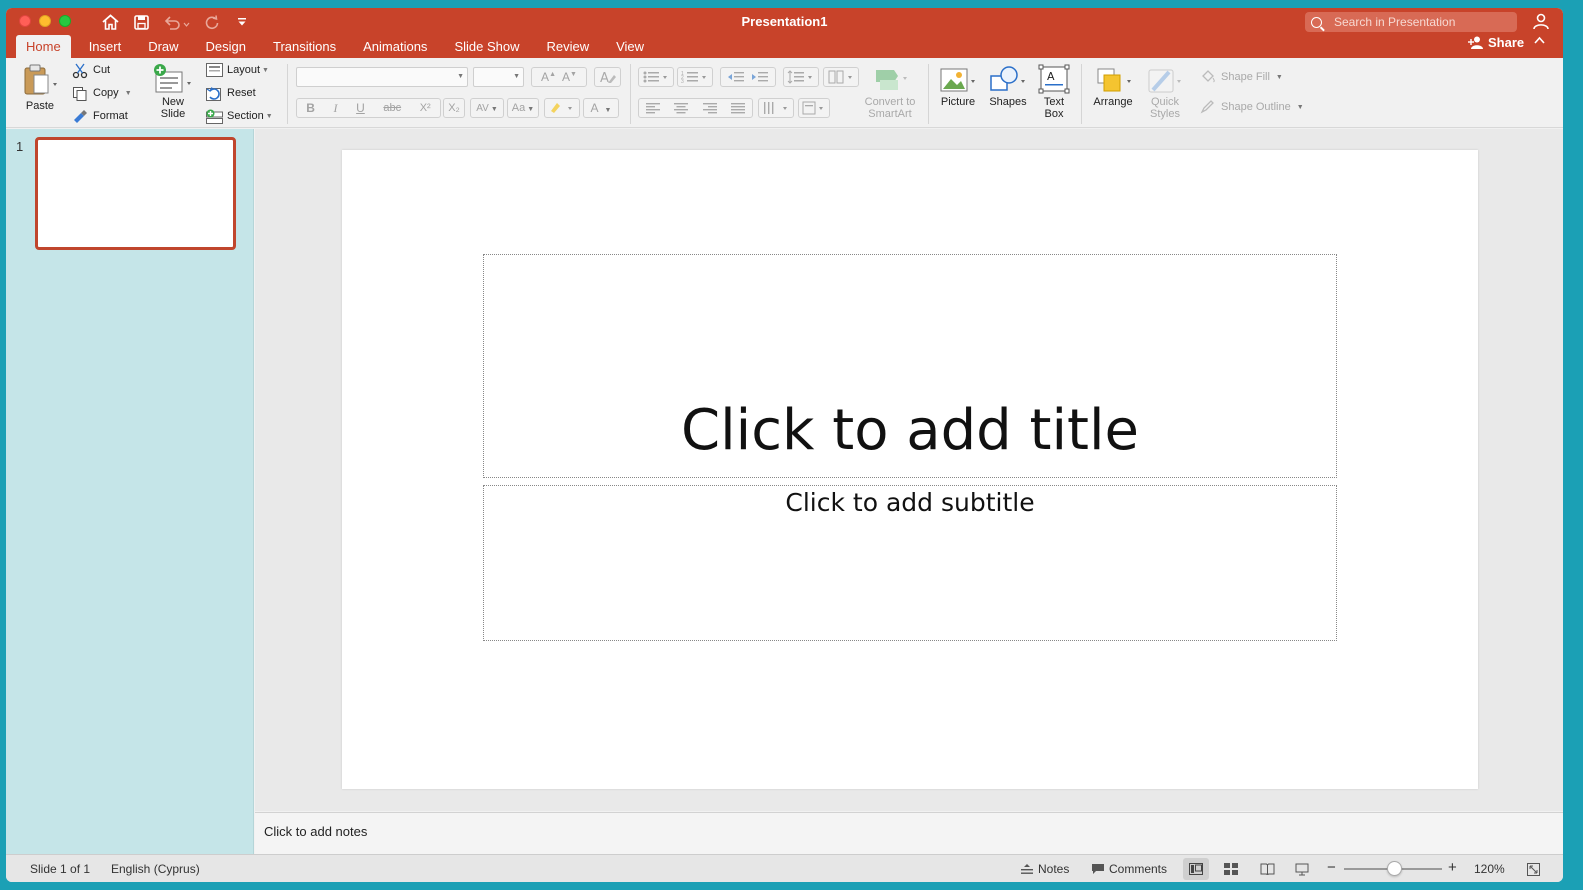 Image resolution: width=1583 pixels, height=890 pixels. What do you see at coordinates (1044, 869) in the screenshot?
I see `notes-toggle-button: Notes` at bounding box center [1044, 869].